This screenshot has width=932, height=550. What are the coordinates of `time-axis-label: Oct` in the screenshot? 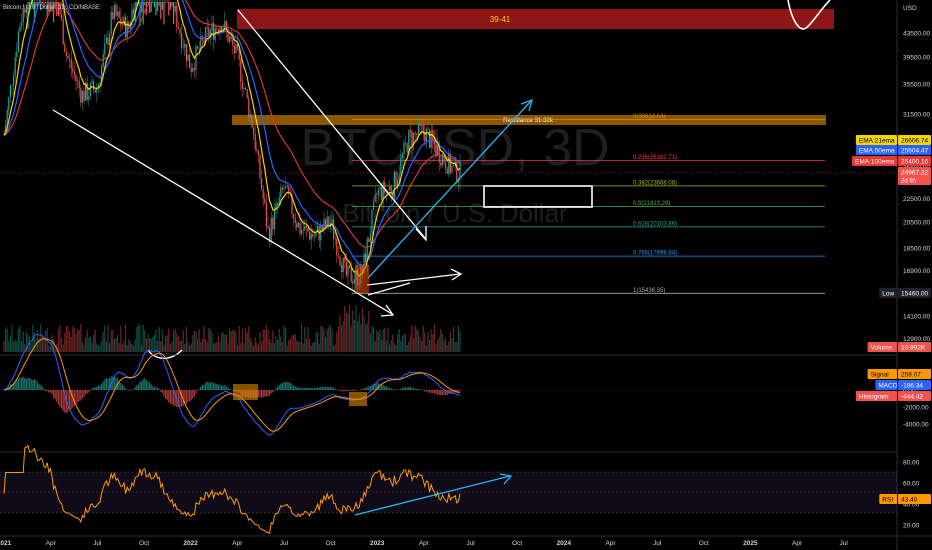 It's located at (704, 543).